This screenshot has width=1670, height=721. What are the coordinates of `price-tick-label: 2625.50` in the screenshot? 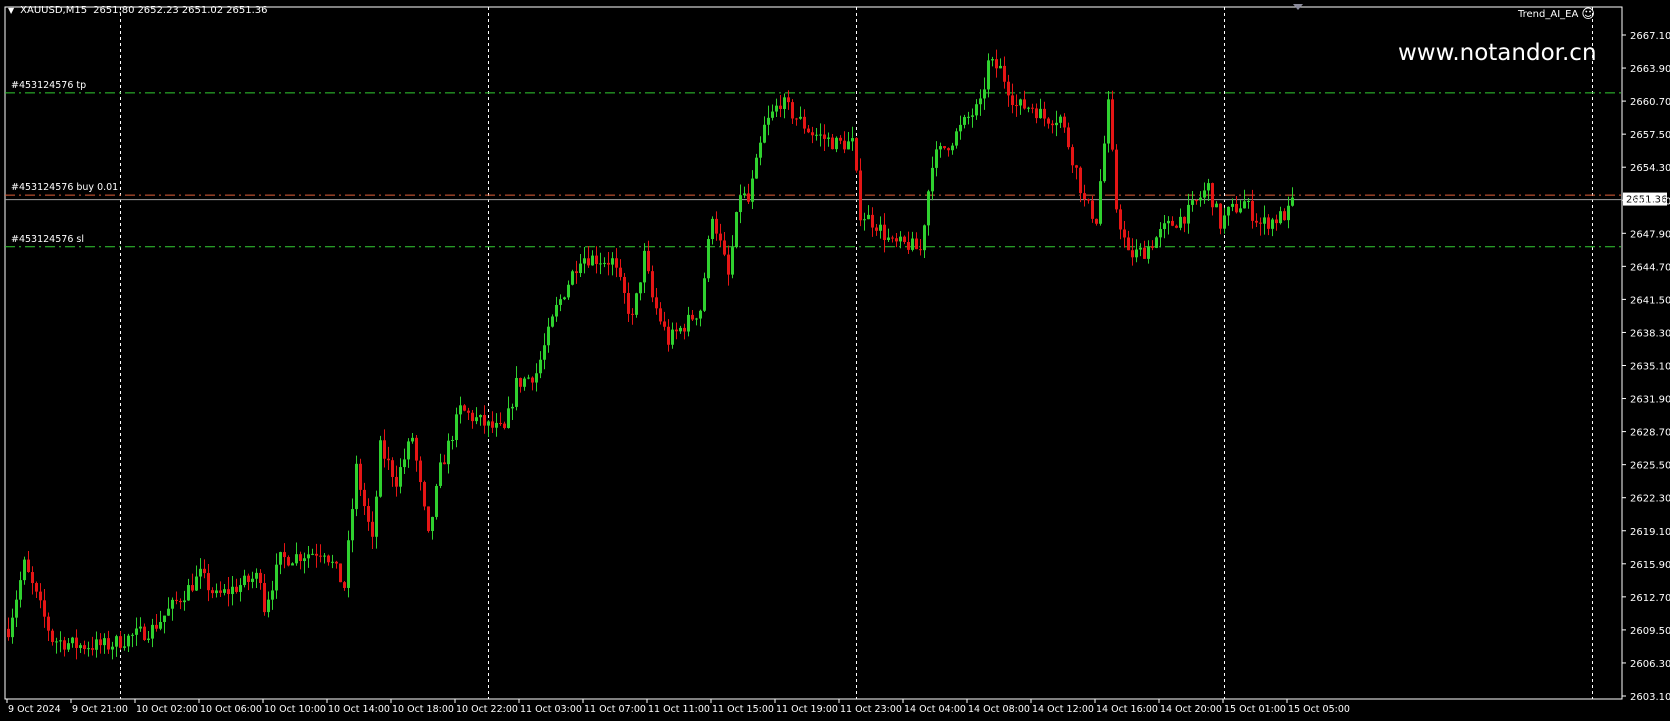 It's located at (1650, 466).